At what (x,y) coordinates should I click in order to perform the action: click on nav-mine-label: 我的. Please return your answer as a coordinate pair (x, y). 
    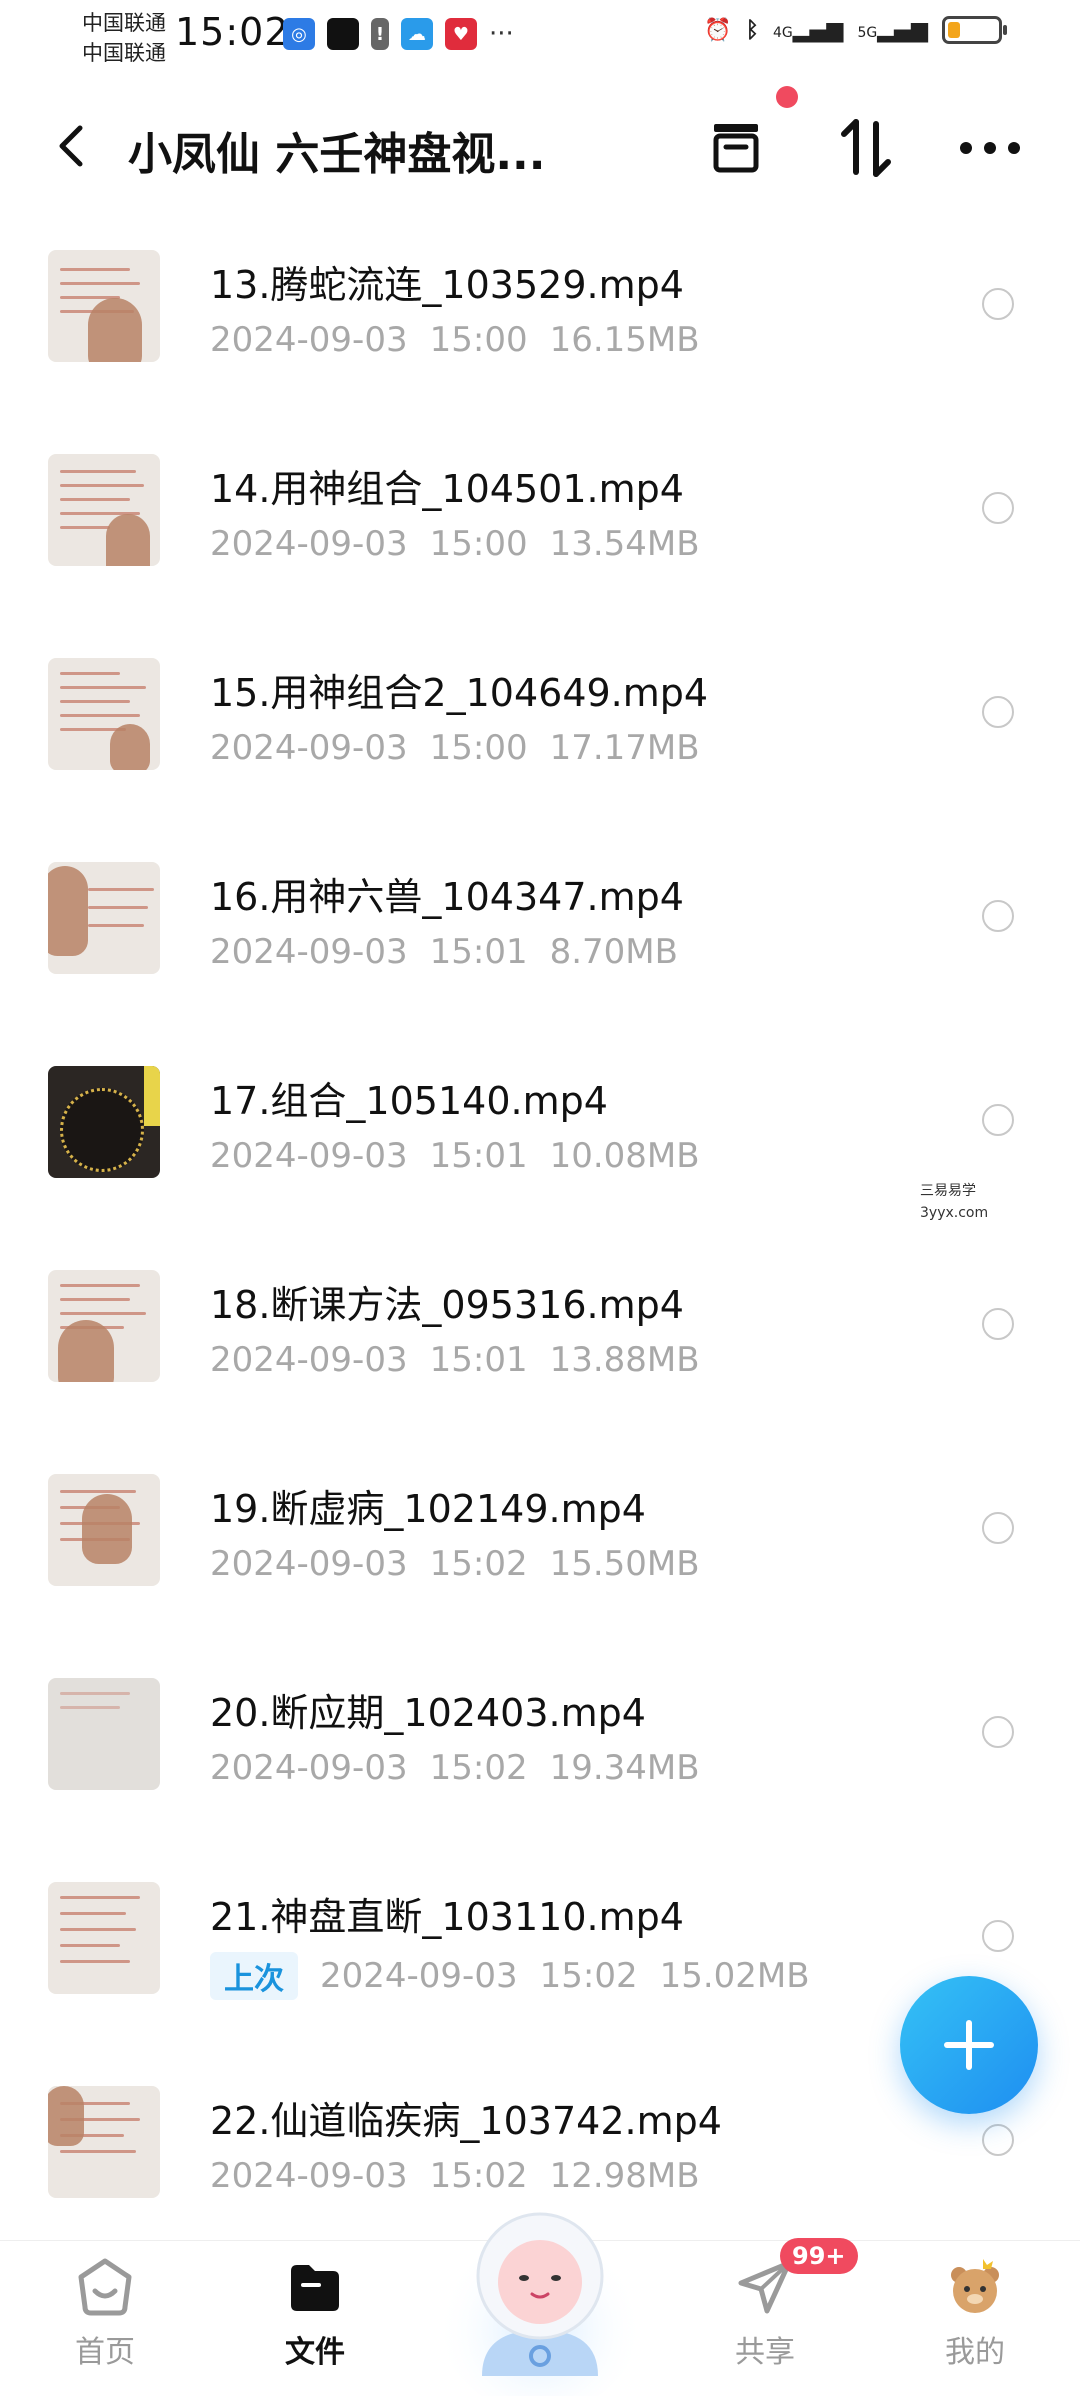
    Looking at the image, I should click on (975, 2352).